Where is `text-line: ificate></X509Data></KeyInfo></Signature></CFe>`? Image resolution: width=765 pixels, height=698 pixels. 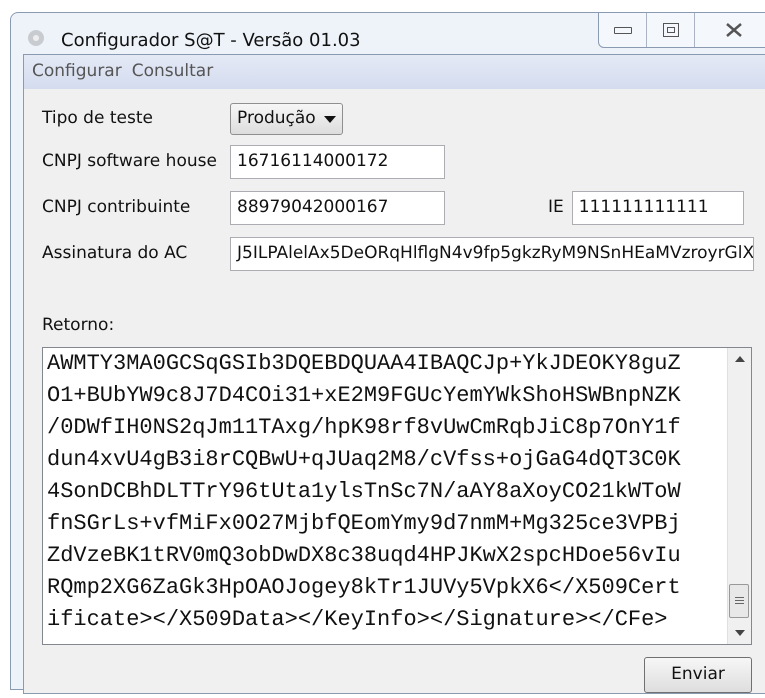
text-line: ificate></X509Data></KeyInfo></Signature></CFe> is located at coordinates (357, 620).